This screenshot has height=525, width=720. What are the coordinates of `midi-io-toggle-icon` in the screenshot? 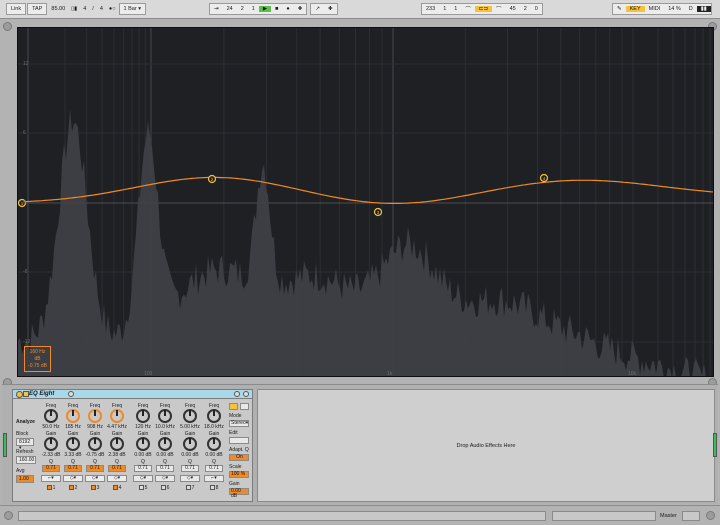 It's located at (710, 515).